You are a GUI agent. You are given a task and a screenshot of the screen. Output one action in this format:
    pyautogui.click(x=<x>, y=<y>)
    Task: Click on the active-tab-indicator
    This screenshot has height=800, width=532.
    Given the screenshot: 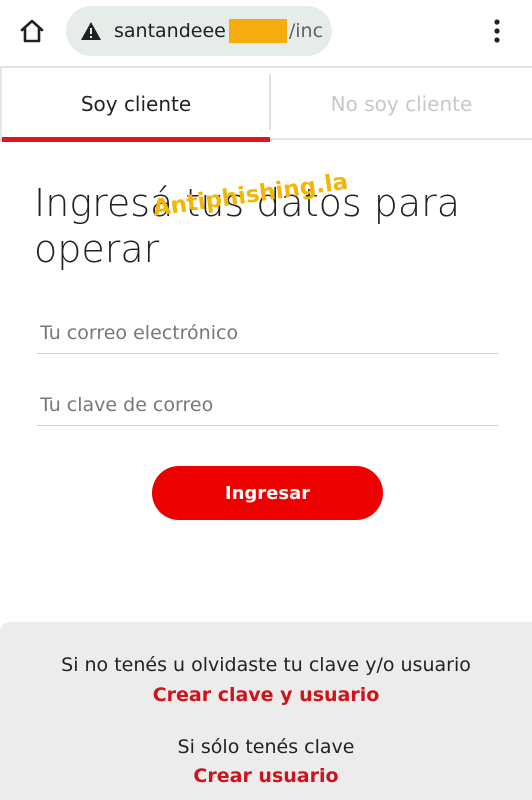 What is the action you would take?
    pyautogui.click(x=136, y=139)
    